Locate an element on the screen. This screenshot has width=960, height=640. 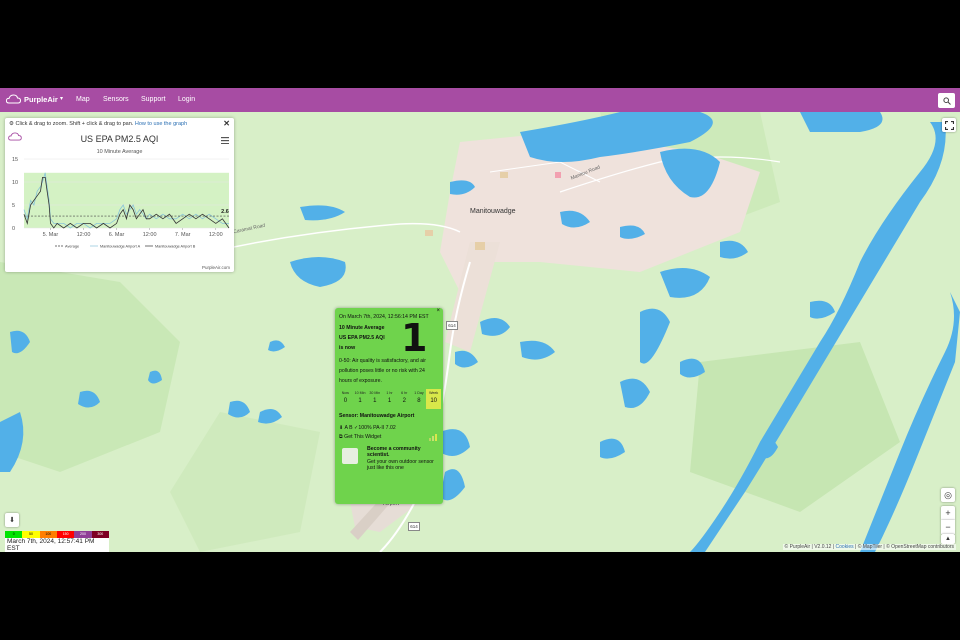
locate-button: ◎ is located at coordinates (948, 495).